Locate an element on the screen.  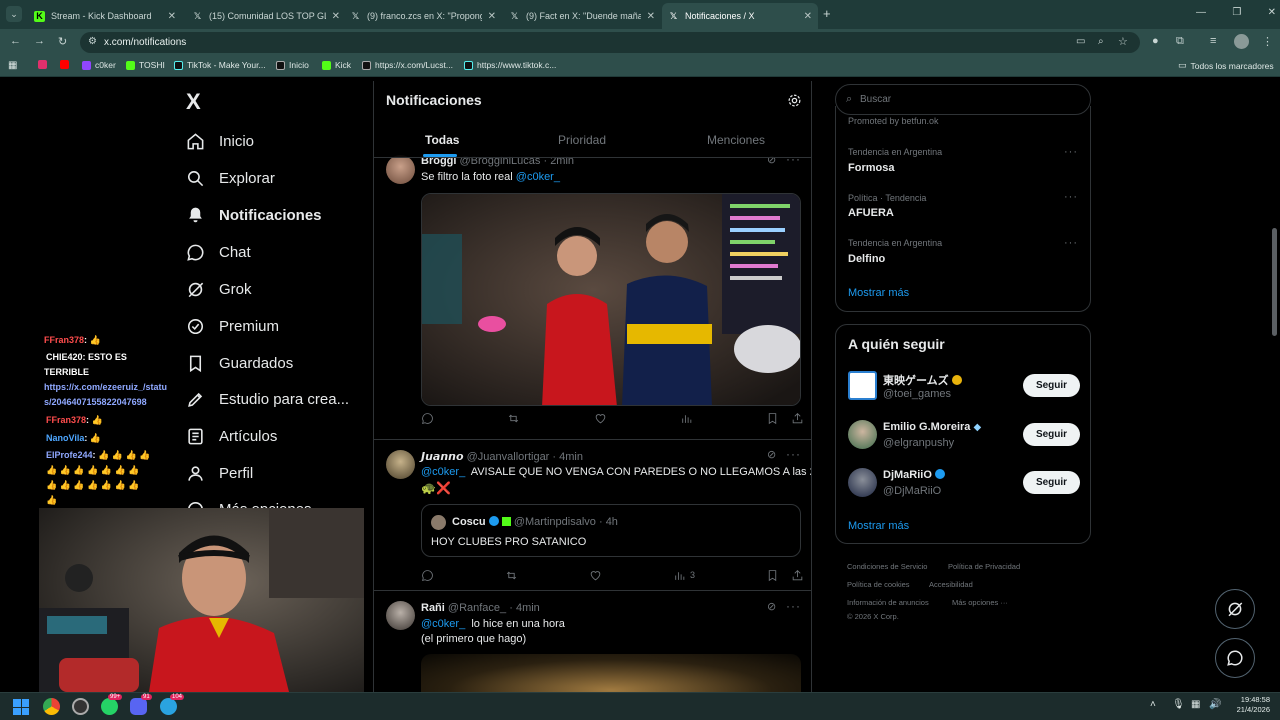
apps-icon: ▦ is located at coordinates (12, 65).